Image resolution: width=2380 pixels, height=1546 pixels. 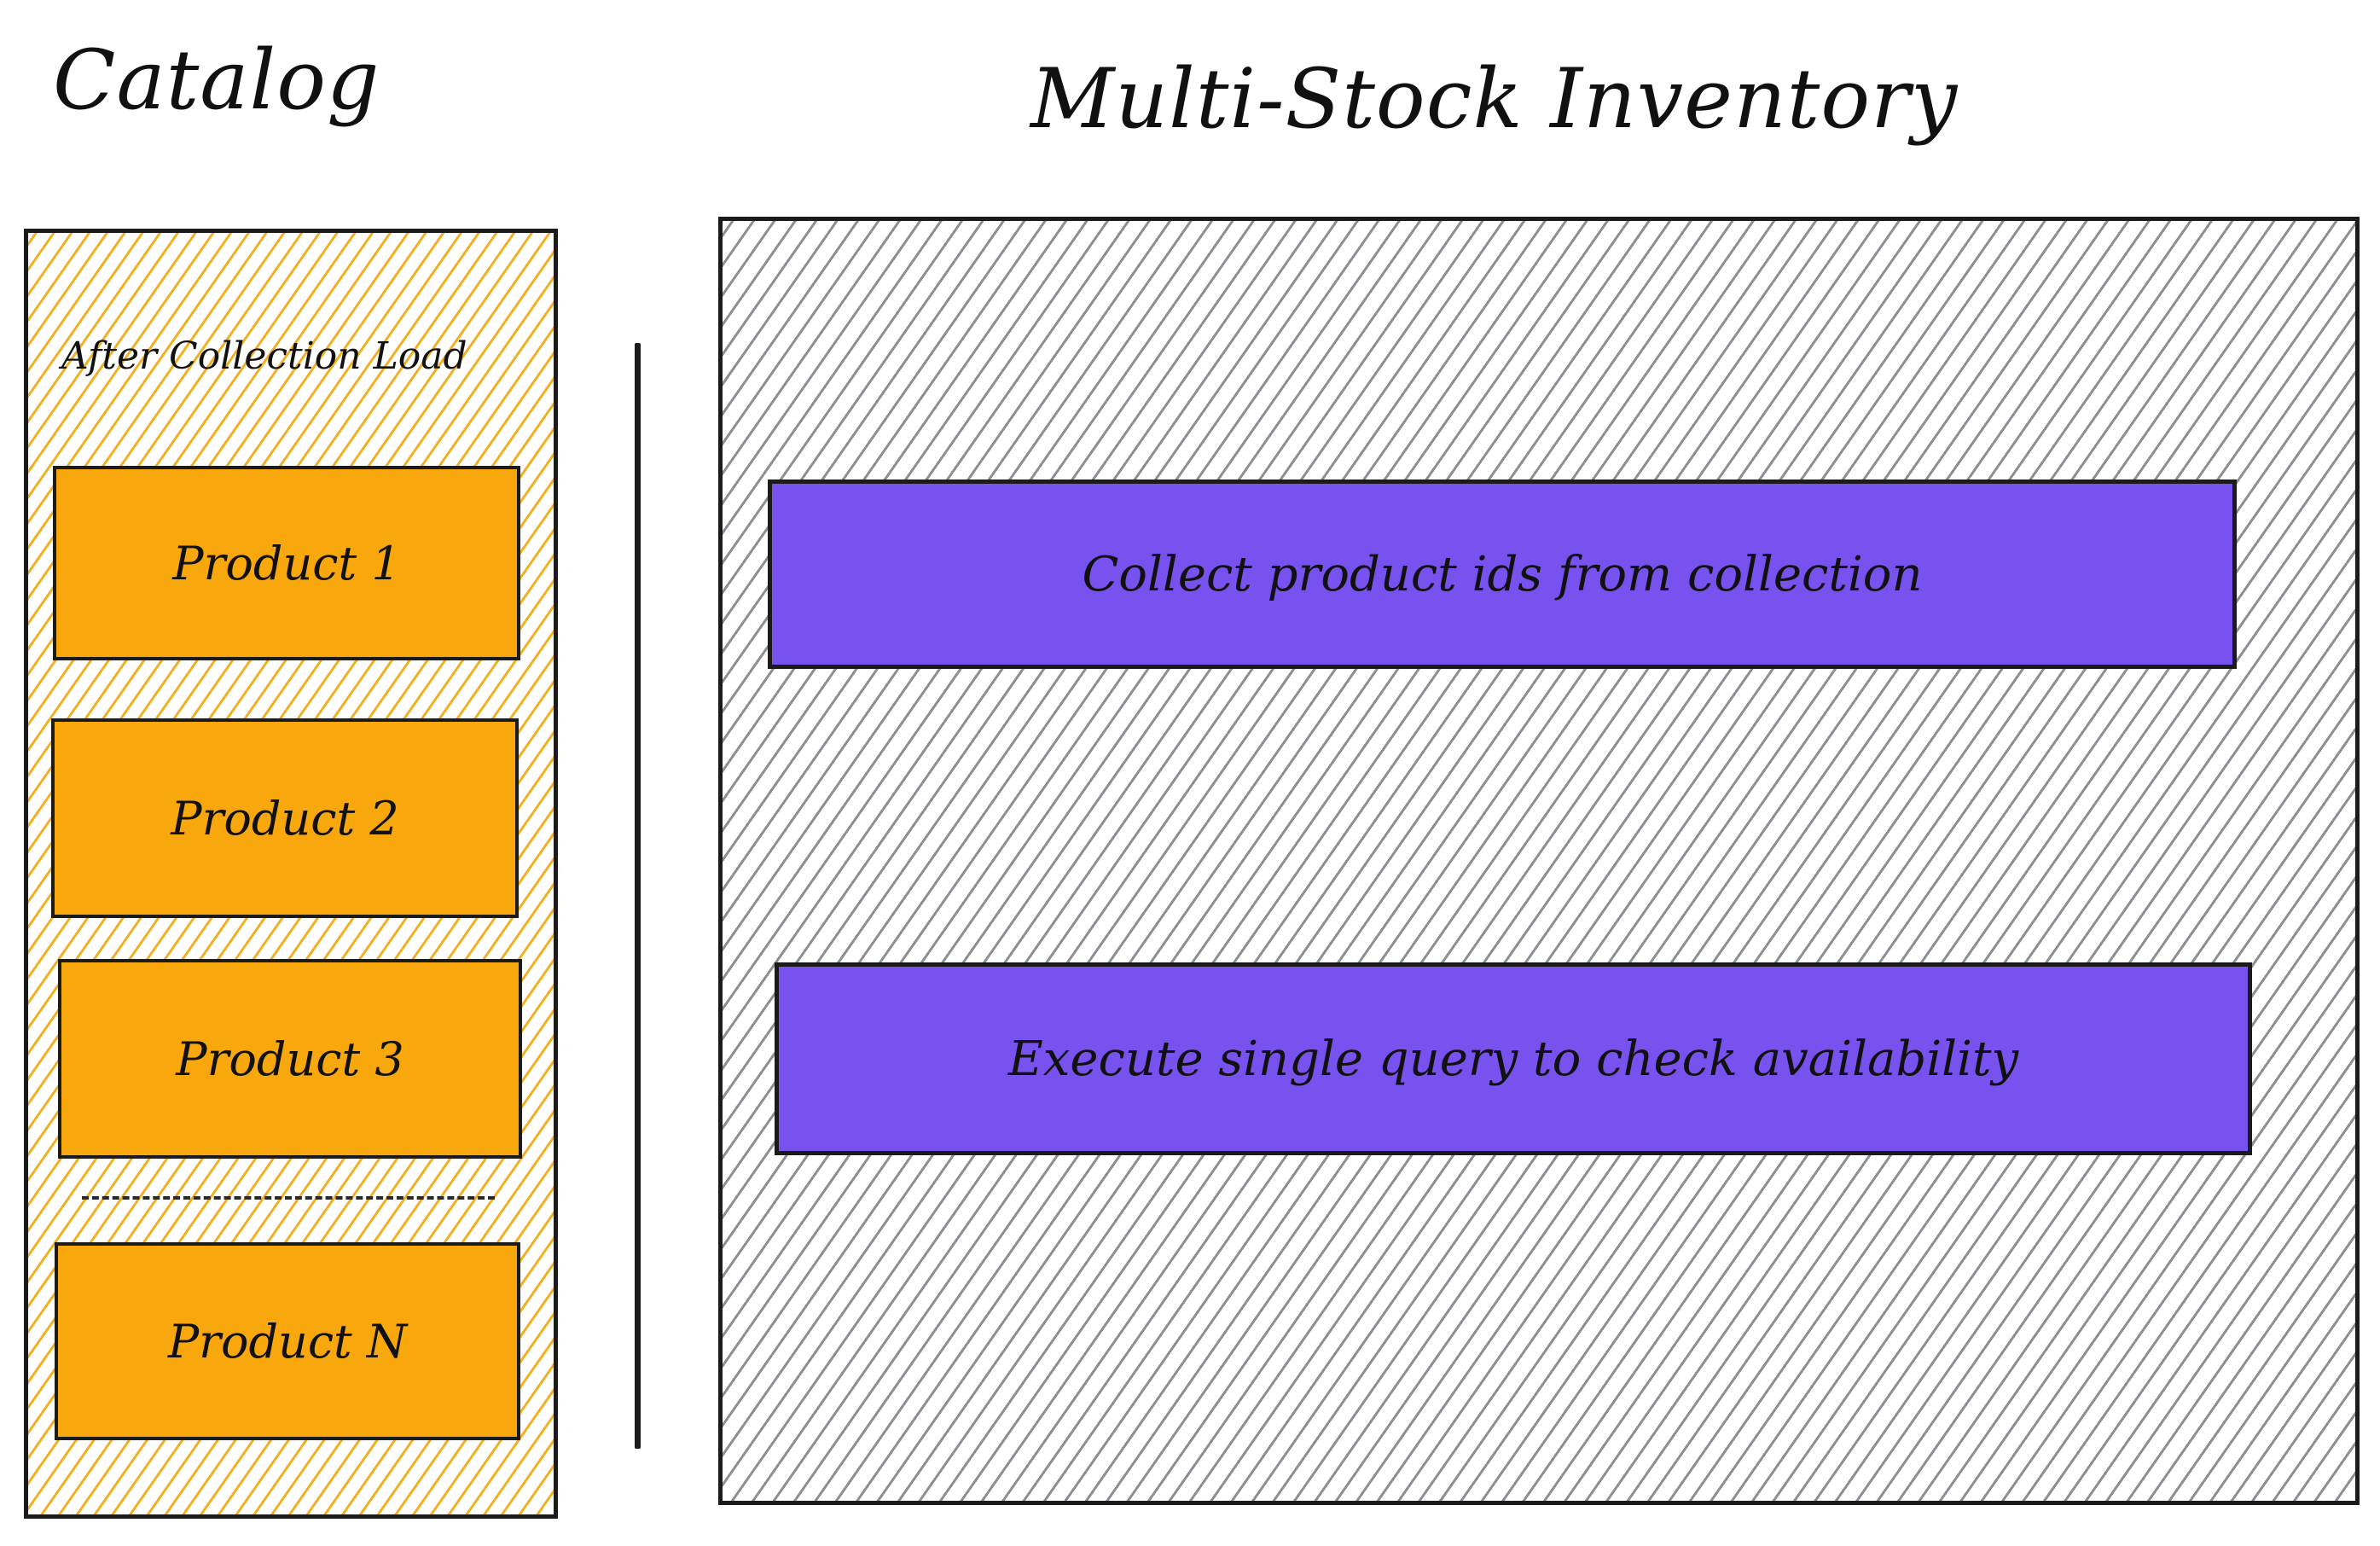 What do you see at coordinates (1494, 99) in the screenshot?
I see `inventory-title: Multi-Stock Inventory` at bounding box center [1494, 99].